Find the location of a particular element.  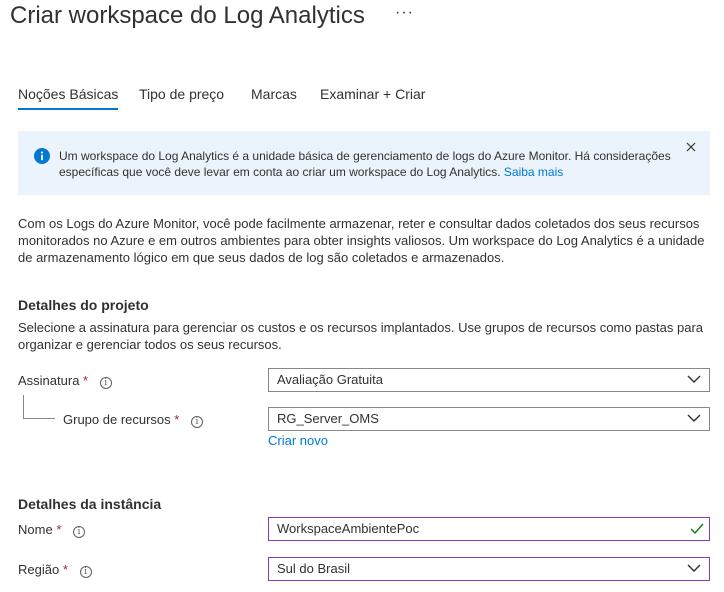

page-title: Criar workspace do Log Analytics is located at coordinates (187, 15).